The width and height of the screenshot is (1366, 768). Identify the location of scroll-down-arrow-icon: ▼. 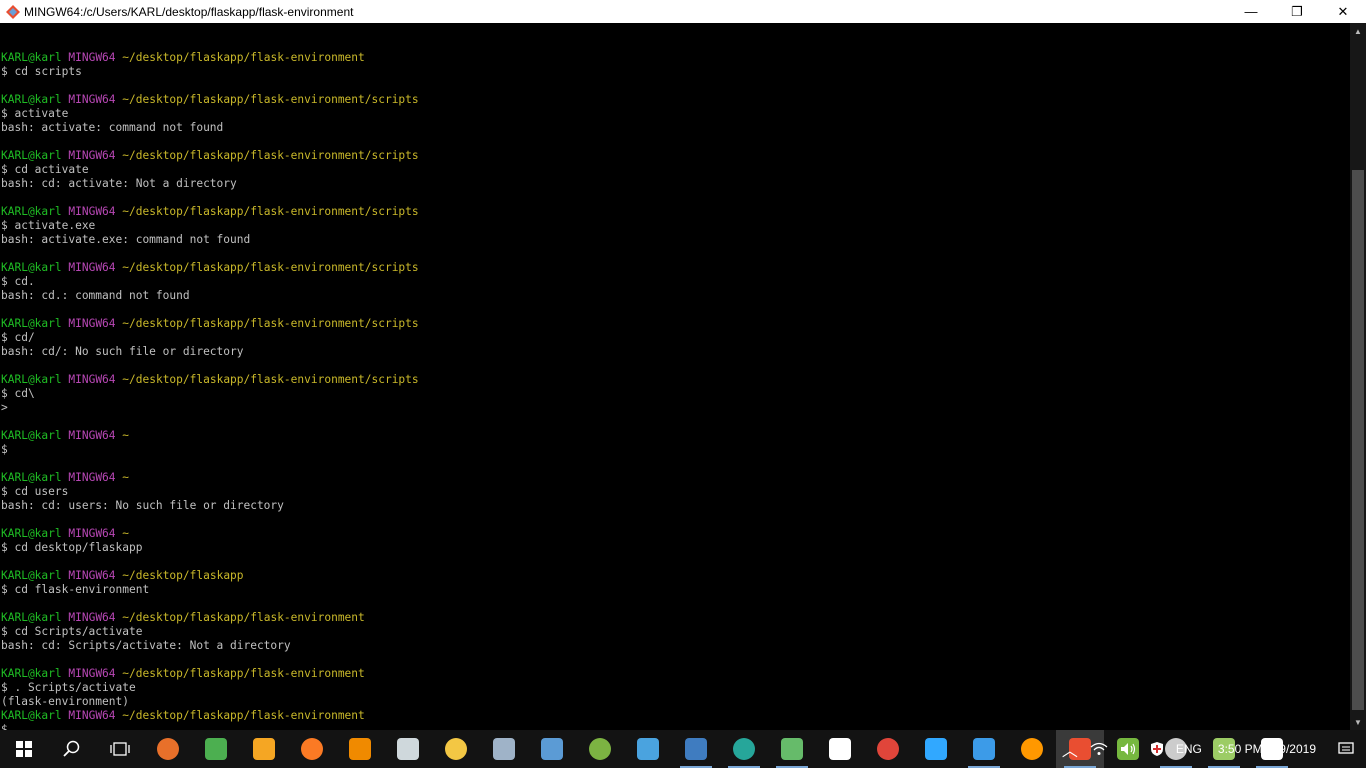
(1358, 722).